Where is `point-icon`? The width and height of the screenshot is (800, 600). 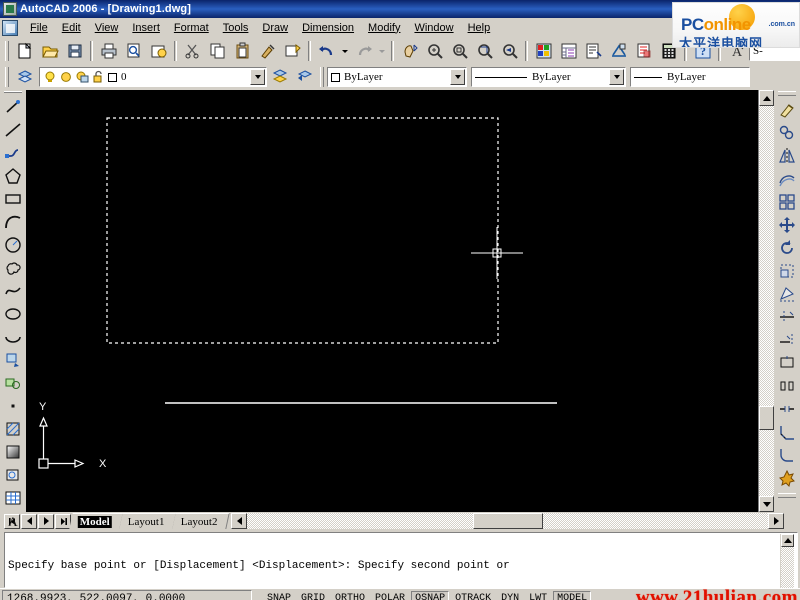
point-icon is located at coordinates (13, 405).